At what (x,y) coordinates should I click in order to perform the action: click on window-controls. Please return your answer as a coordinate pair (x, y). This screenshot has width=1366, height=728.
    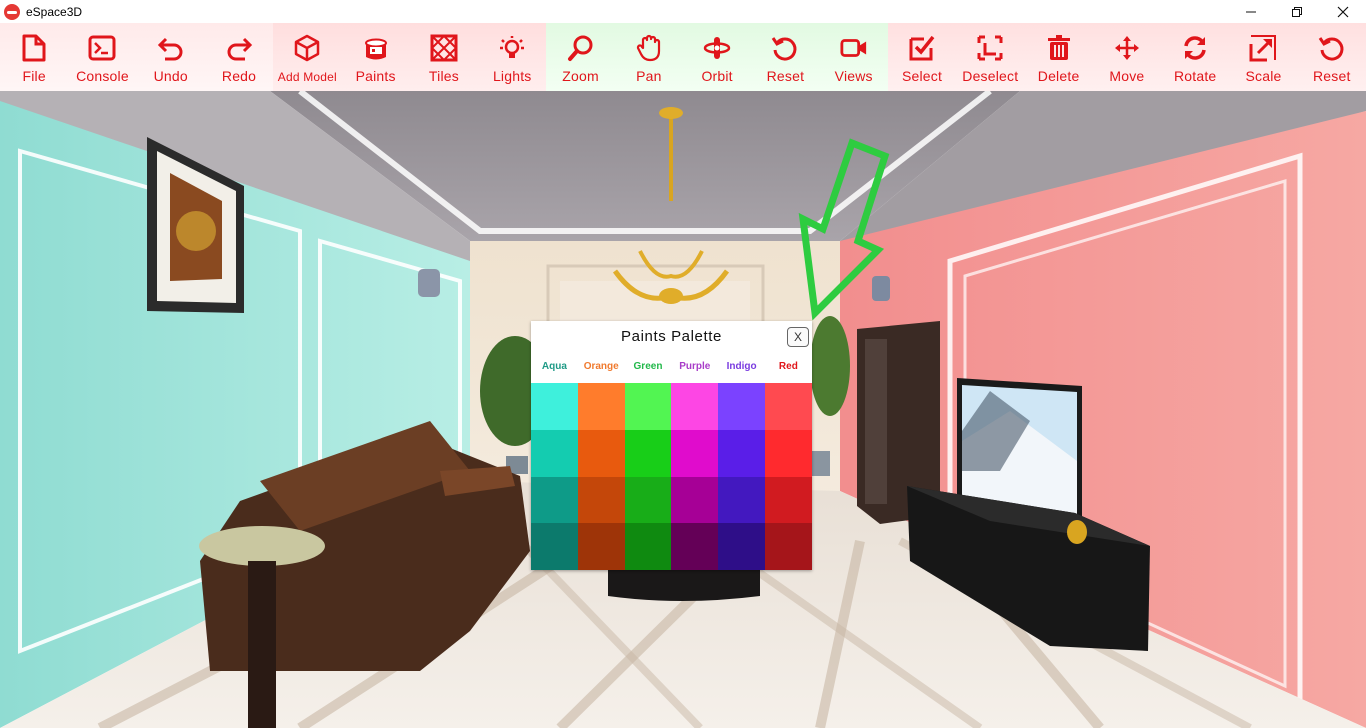
    Looking at the image, I should click on (1297, 11).